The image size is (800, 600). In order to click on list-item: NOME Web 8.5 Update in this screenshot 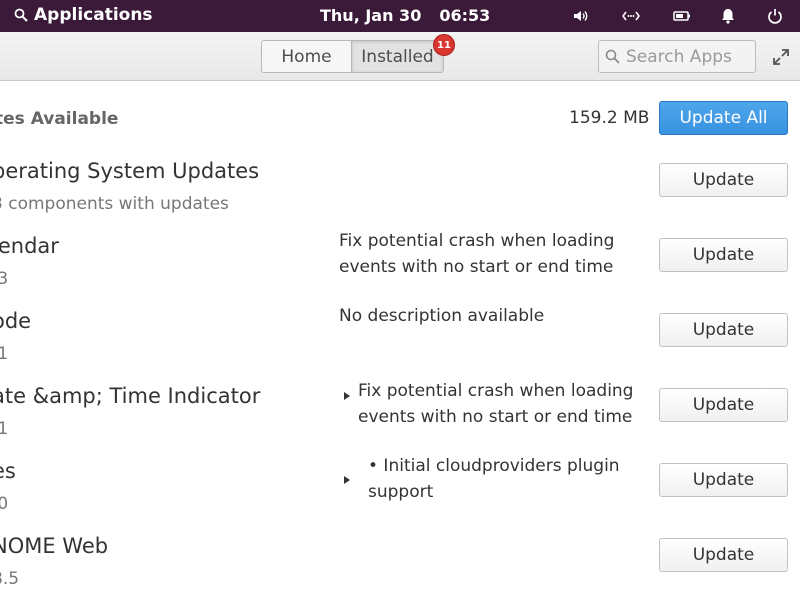, I will do `click(400, 563)`.